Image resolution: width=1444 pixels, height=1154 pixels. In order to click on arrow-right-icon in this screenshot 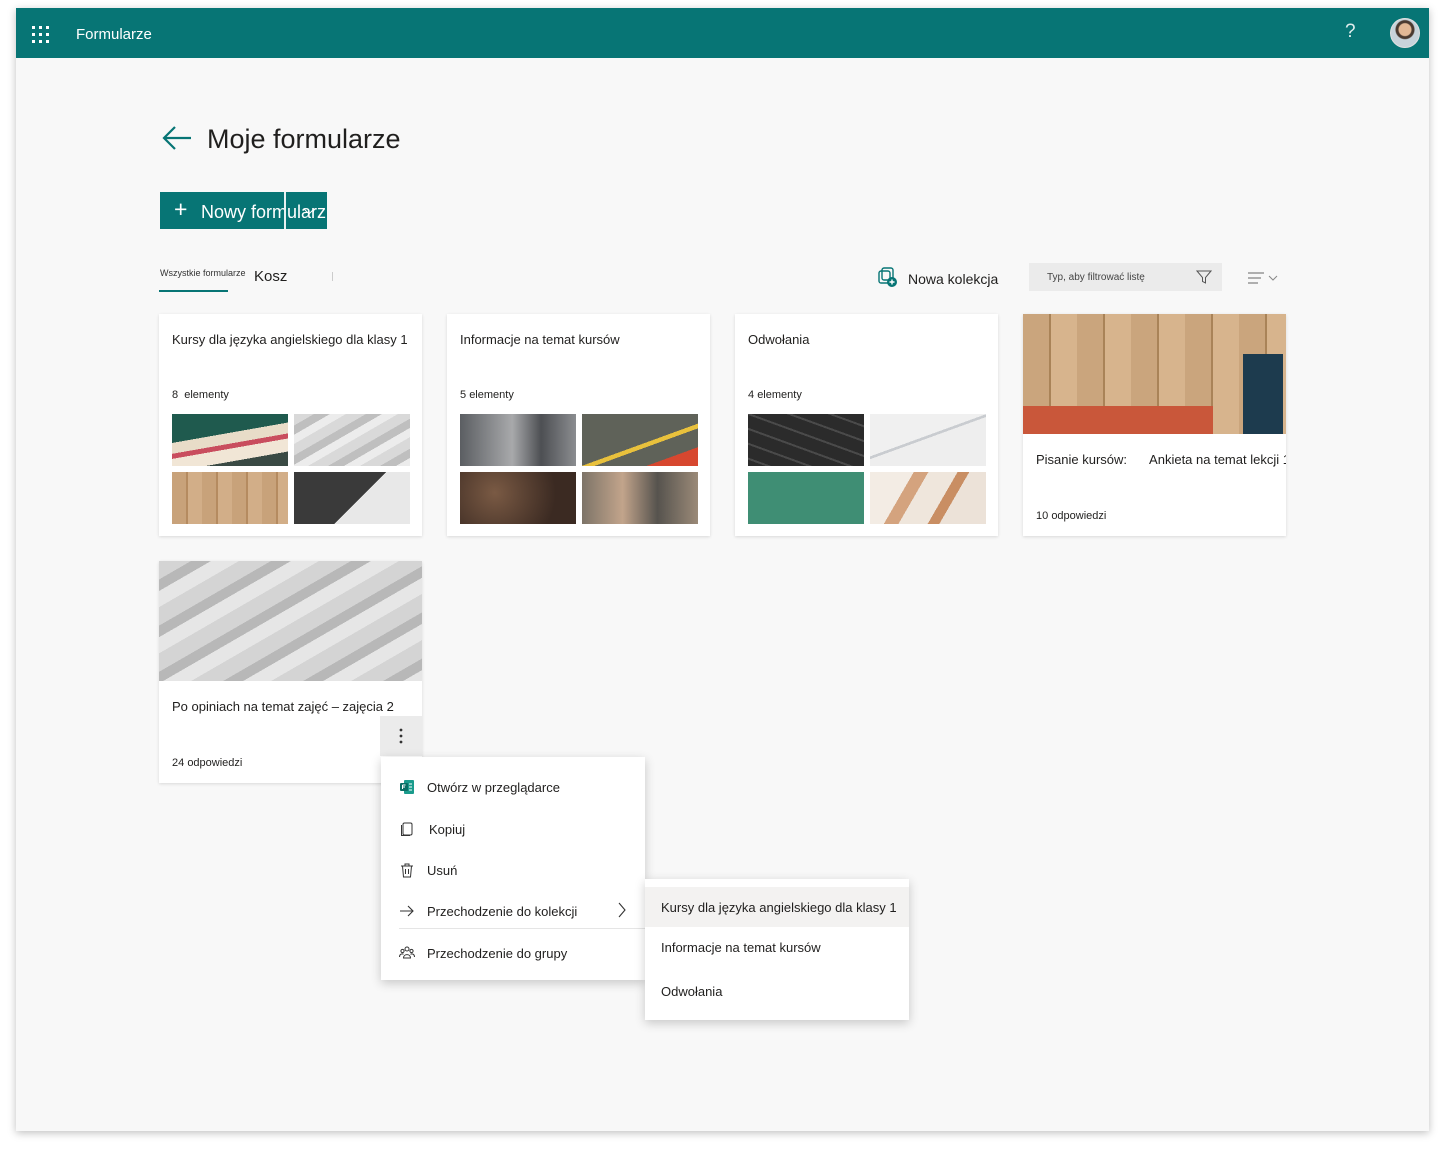, I will do `click(407, 911)`.